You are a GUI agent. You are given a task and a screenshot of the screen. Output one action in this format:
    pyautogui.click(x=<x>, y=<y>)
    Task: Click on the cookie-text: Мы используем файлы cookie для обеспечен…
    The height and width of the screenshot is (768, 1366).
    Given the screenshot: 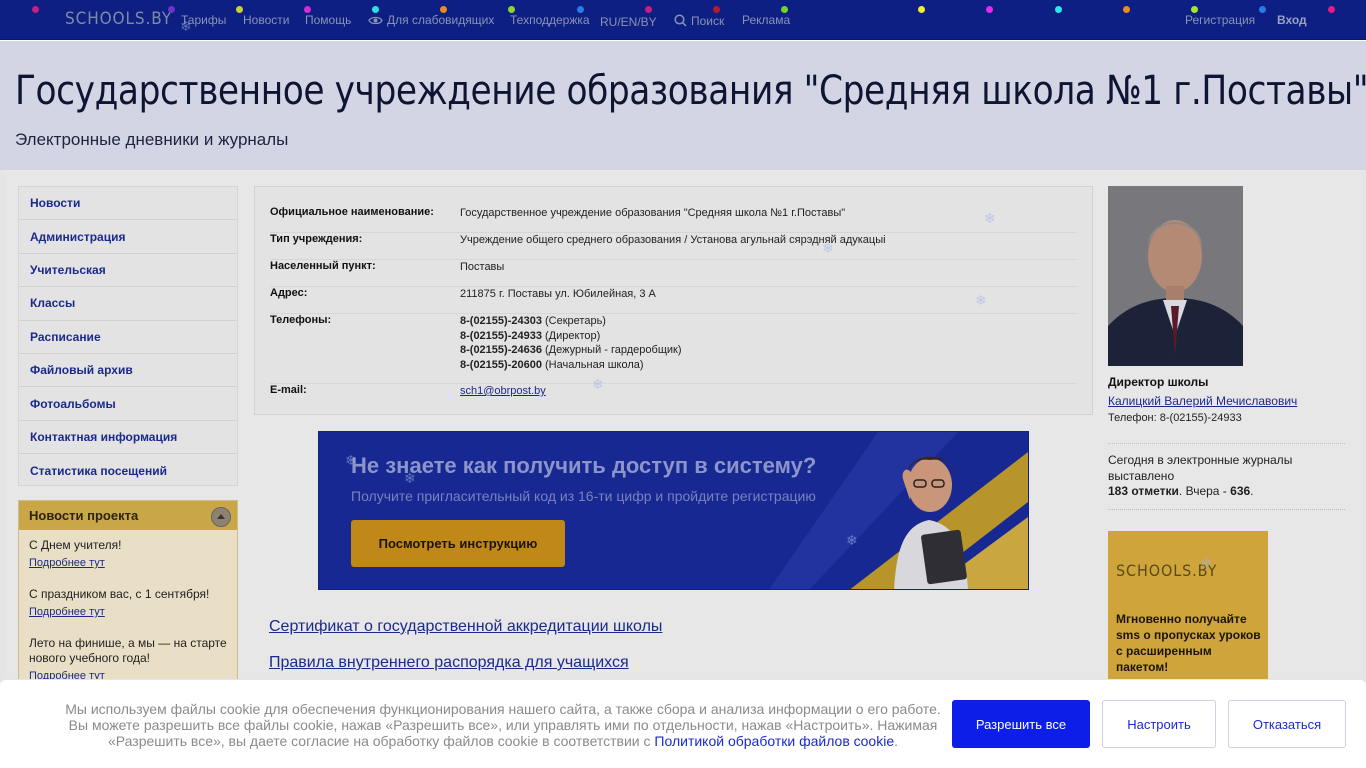 What is the action you would take?
    pyautogui.click(x=503, y=725)
    